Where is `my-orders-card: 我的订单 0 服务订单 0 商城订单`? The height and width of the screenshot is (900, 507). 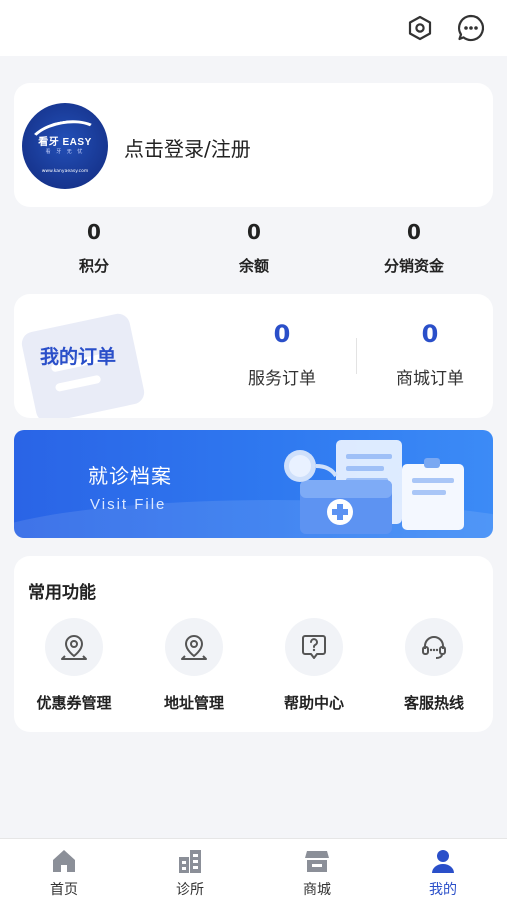
my-orders-card: 我的订单 0 服务订单 0 商城订单 is located at coordinates (253, 356).